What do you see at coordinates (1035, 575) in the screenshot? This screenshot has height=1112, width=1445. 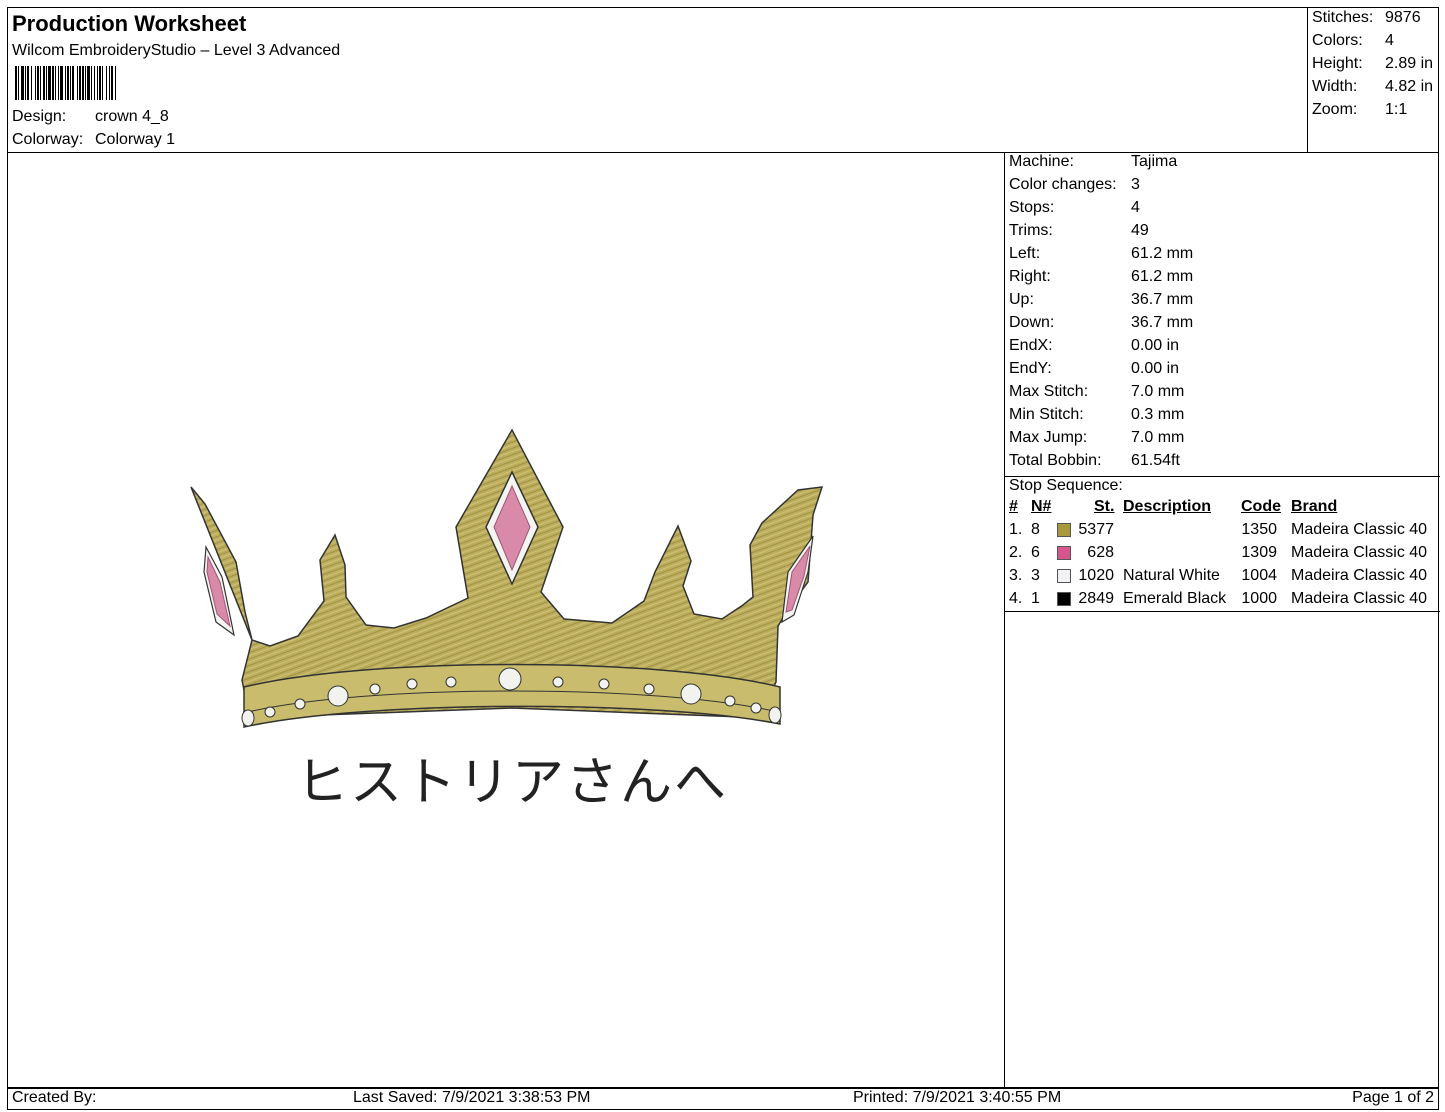 I see `cell-needle: 3` at bounding box center [1035, 575].